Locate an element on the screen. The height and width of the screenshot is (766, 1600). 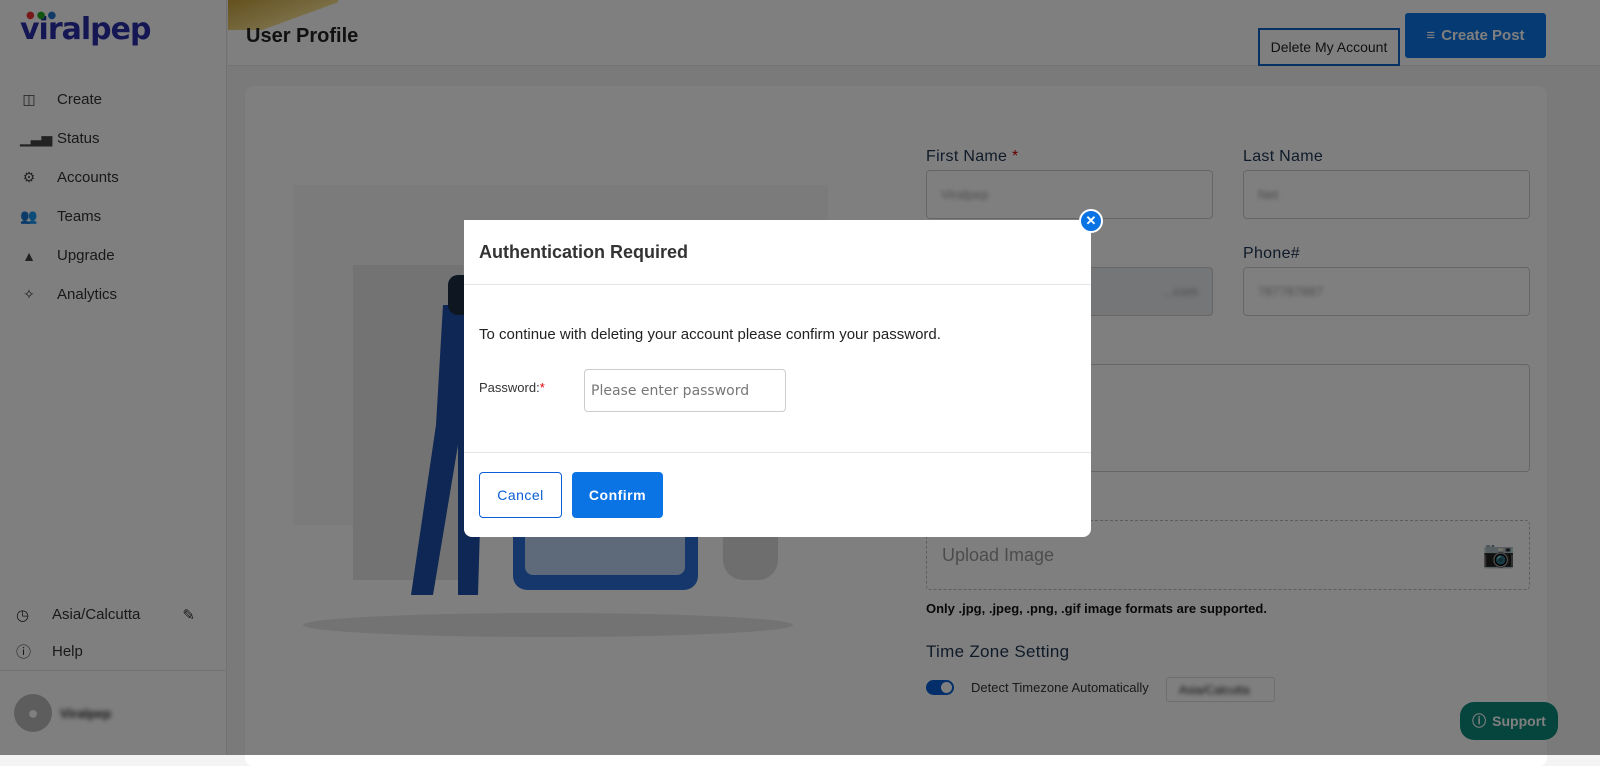
close-icon: ✕ is located at coordinates (1091, 221).